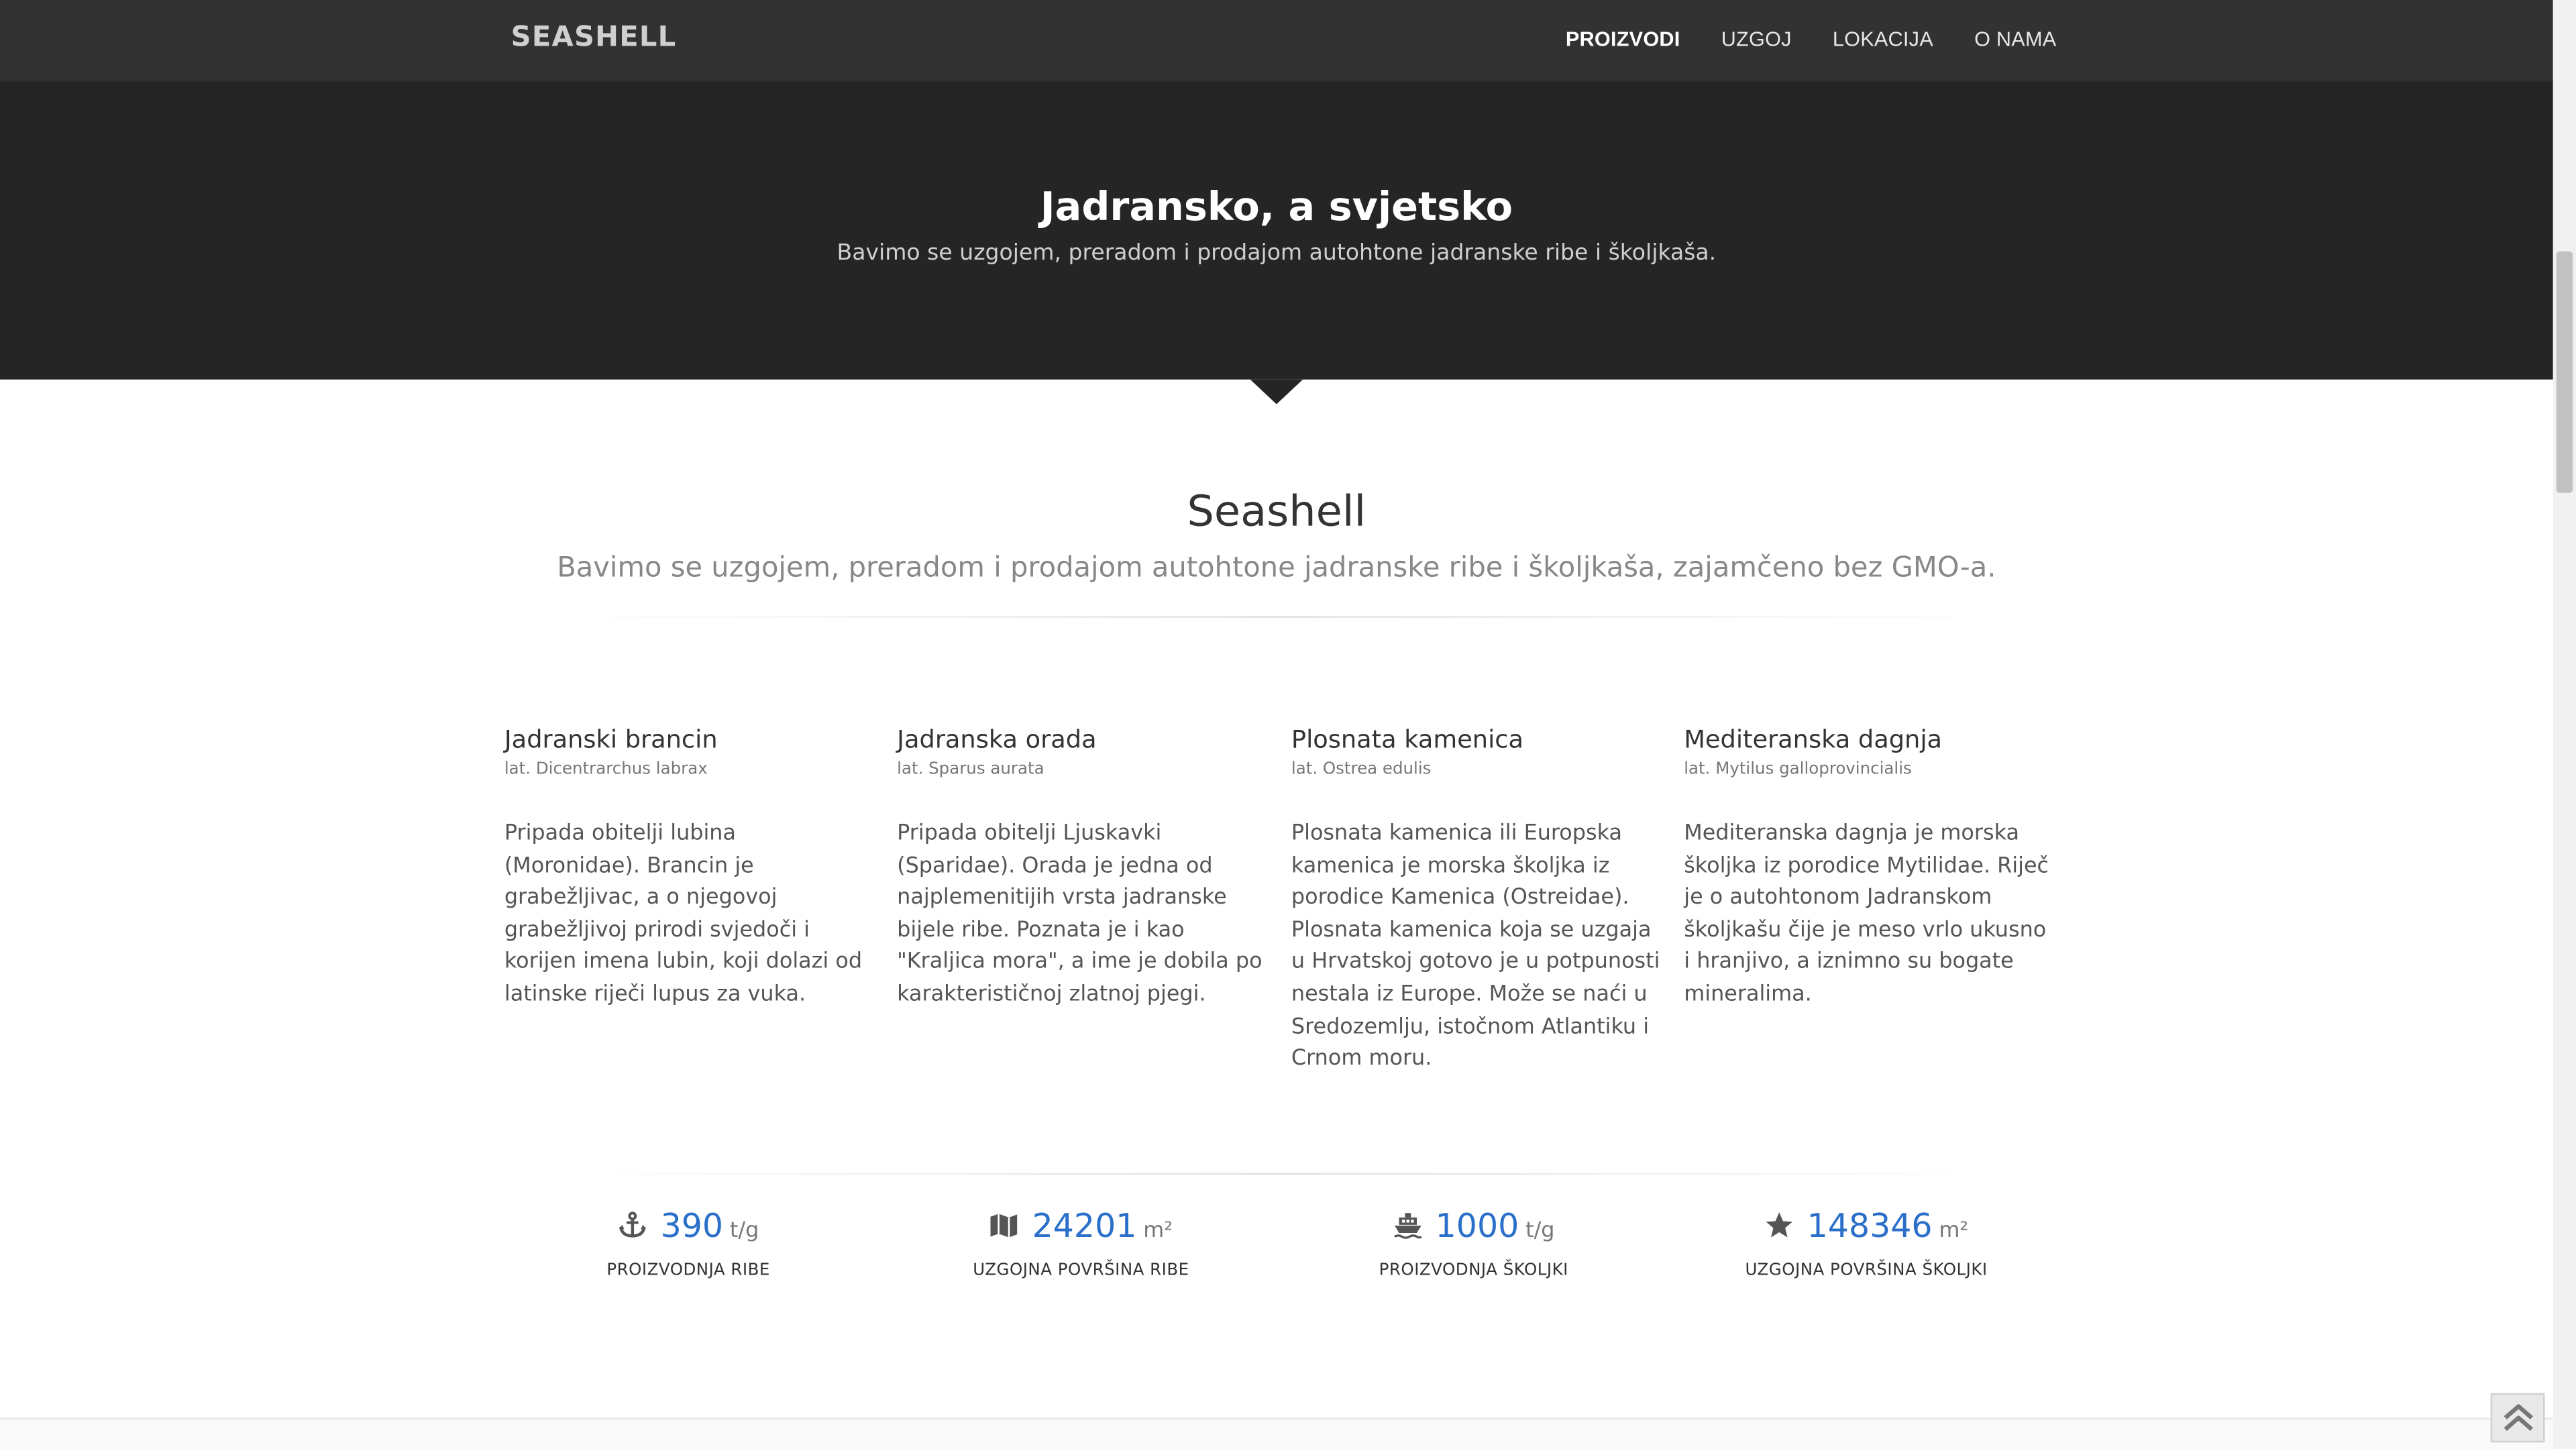  What do you see at coordinates (1361, 769) in the screenshot?
I see `product-latin-name: lat. Ostrea edulis` at bounding box center [1361, 769].